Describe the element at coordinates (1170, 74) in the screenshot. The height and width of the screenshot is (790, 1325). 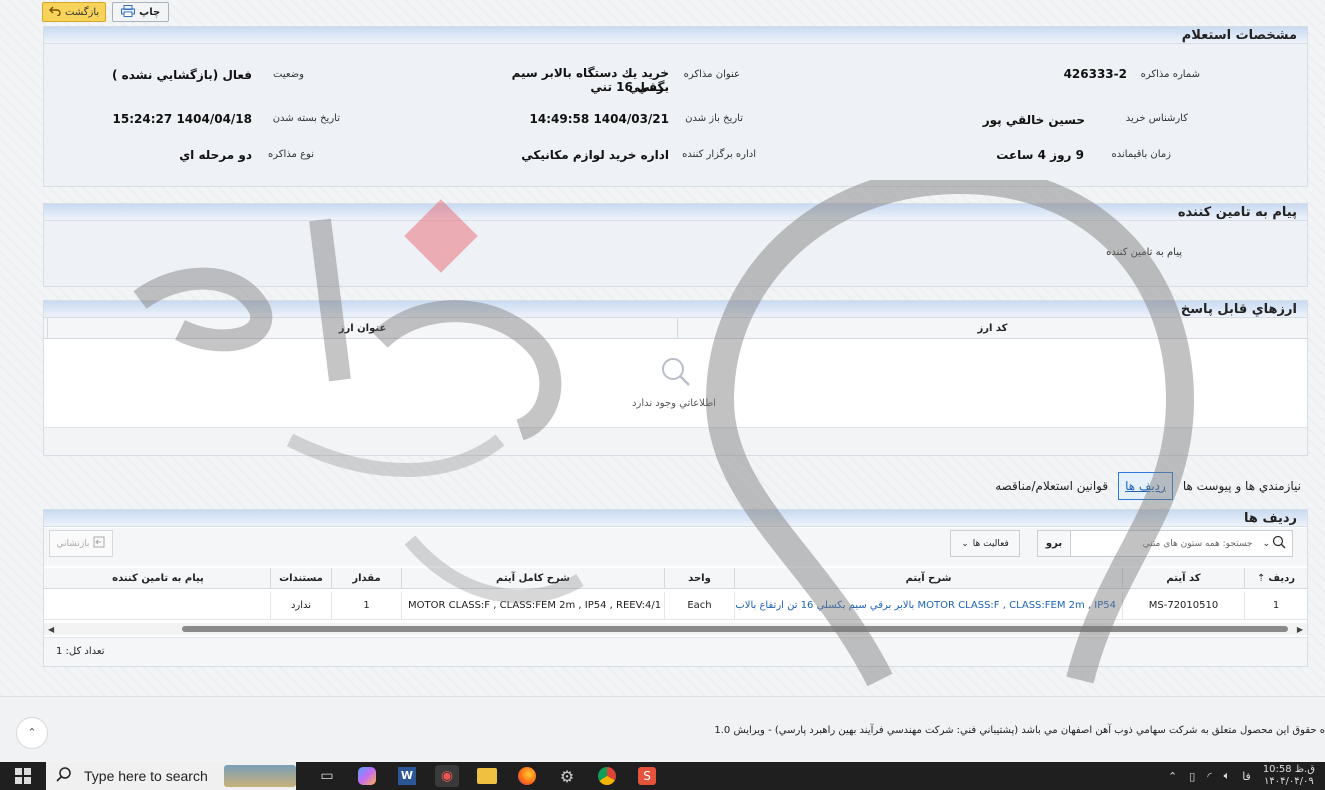
I see `number-label: شماره مذاكره` at that location.